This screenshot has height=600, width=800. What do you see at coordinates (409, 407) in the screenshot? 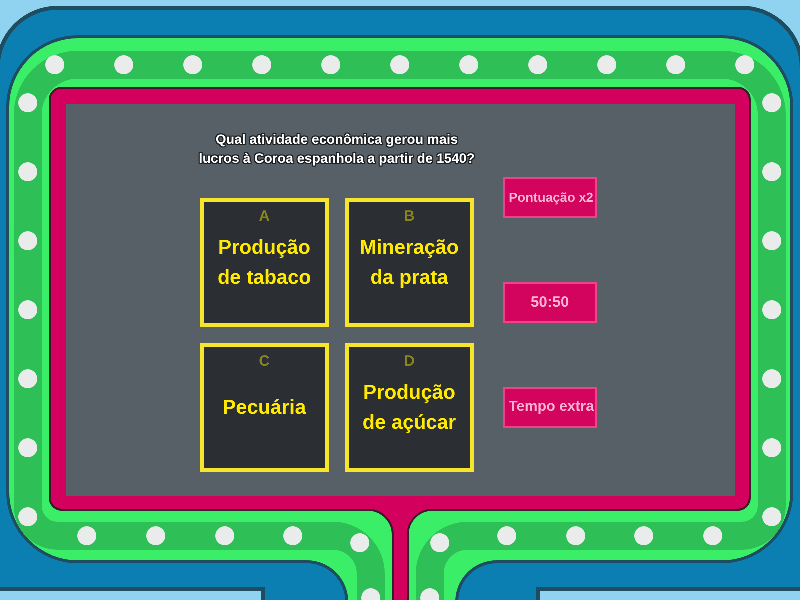
I see `answer-button: D Produção de açúcar` at bounding box center [409, 407].